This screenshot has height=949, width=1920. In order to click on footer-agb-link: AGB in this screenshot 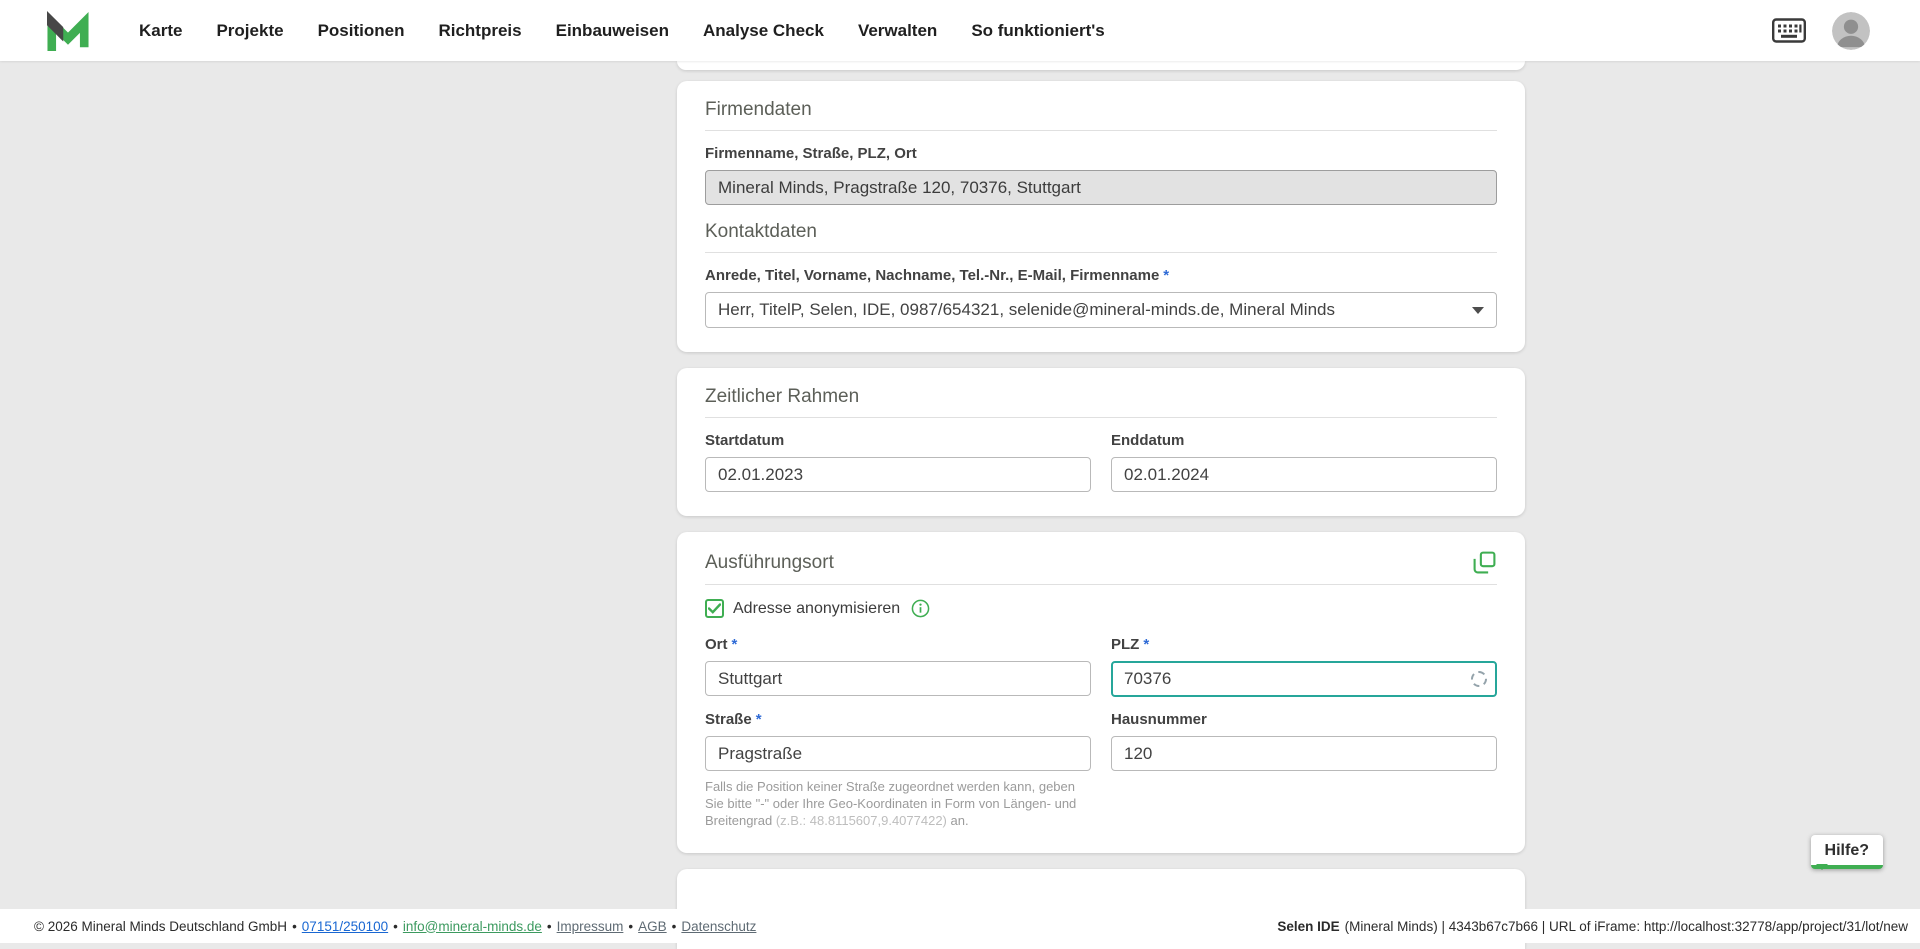, I will do `click(652, 926)`.